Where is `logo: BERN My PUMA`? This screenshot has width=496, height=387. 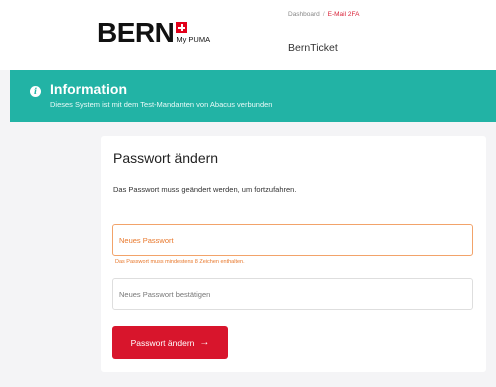
logo: BERN My PUMA is located at coordinates (161, 33).